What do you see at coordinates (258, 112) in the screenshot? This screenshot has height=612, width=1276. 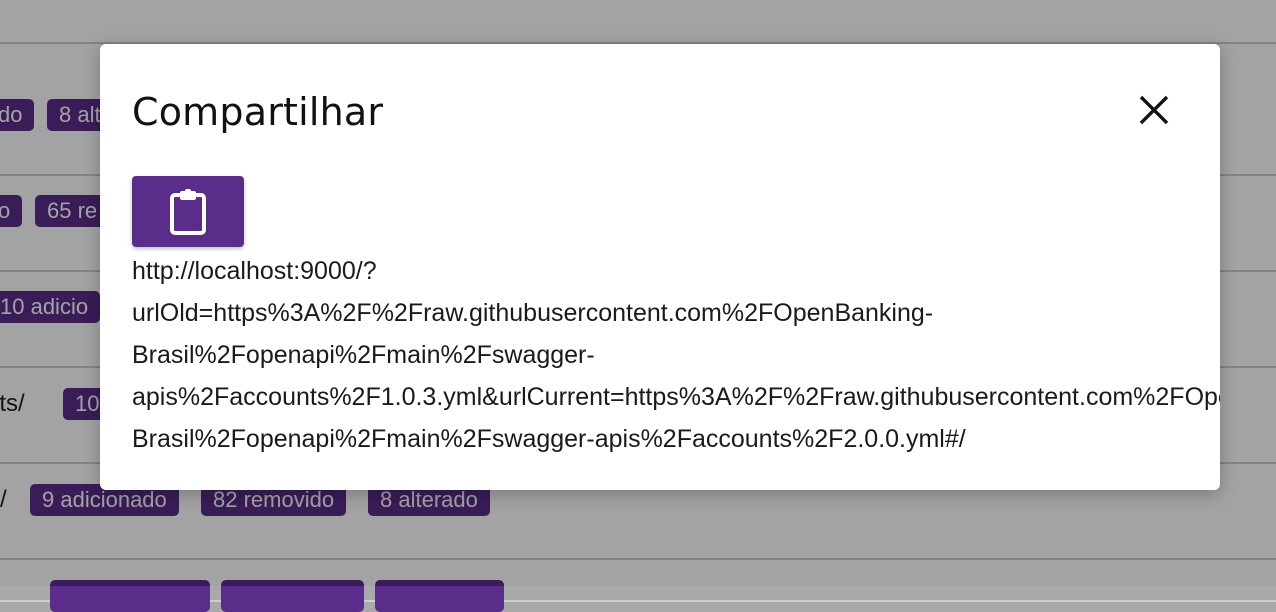 I see `dialog-title: Compartilhar` at bounding box center [258, 112].